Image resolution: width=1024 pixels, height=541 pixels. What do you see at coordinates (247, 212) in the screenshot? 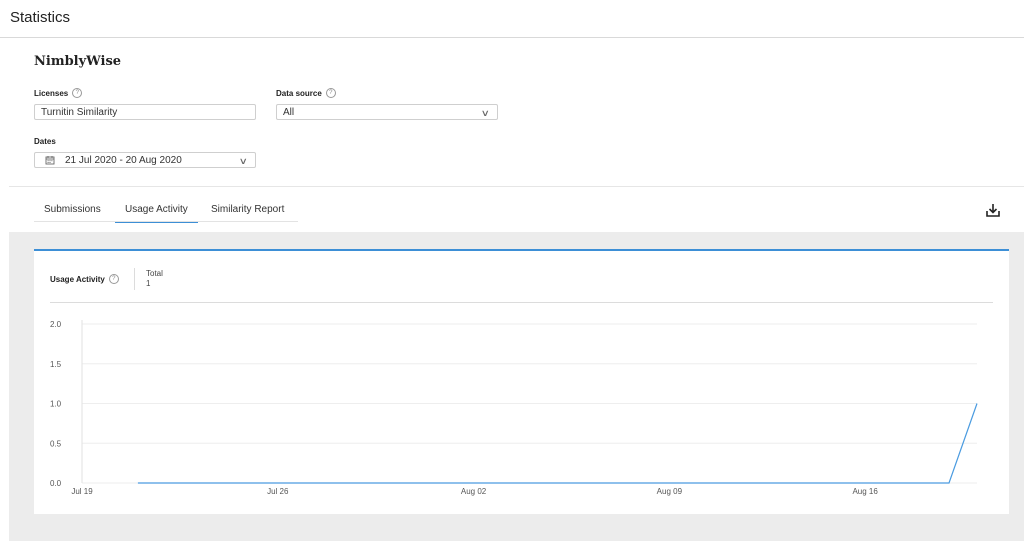
I see `tab-similarity-report: Similarity Report` at bounding box center [247, 212].